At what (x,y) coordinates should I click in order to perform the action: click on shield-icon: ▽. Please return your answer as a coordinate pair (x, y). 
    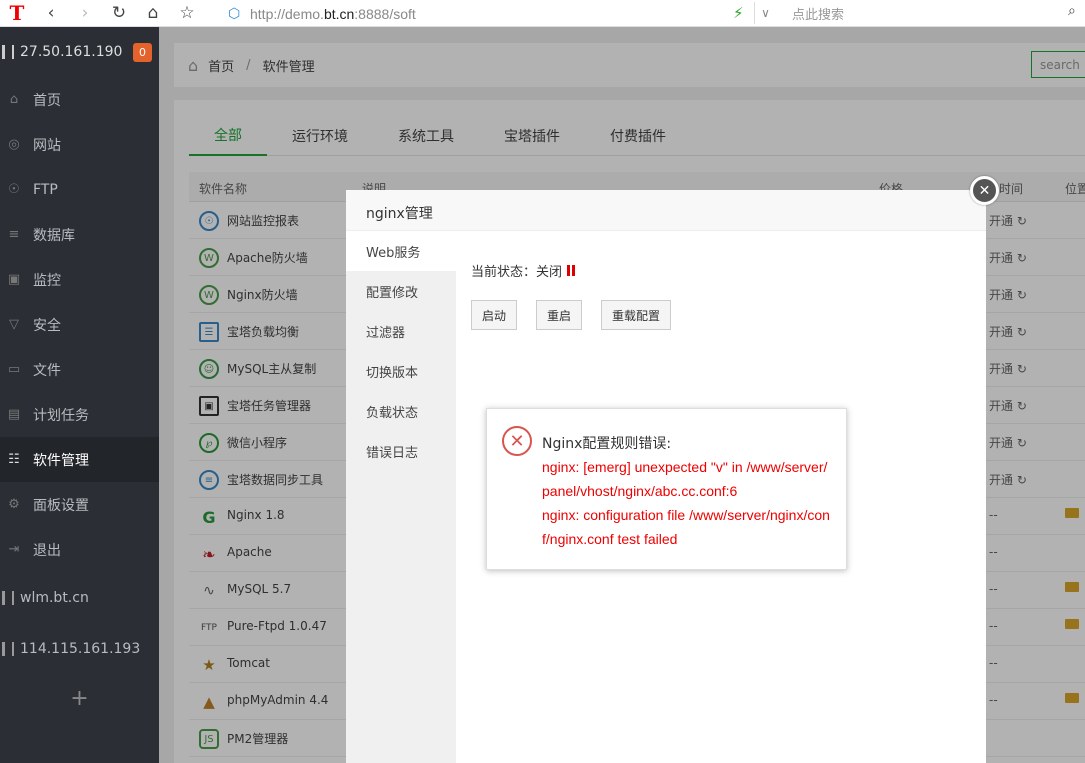
    Looking at the image, I should click on (14, 324).